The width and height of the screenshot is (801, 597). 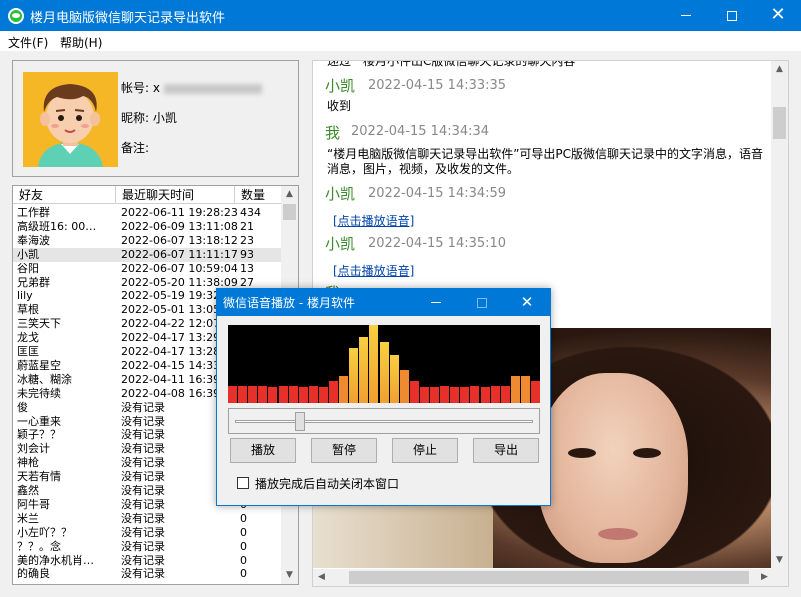 What do you see at coordinates (400, 41) in the screenshot?
I see `menu-bar: 文件(F) 帮助(H)` at bounding box center [400, 41].